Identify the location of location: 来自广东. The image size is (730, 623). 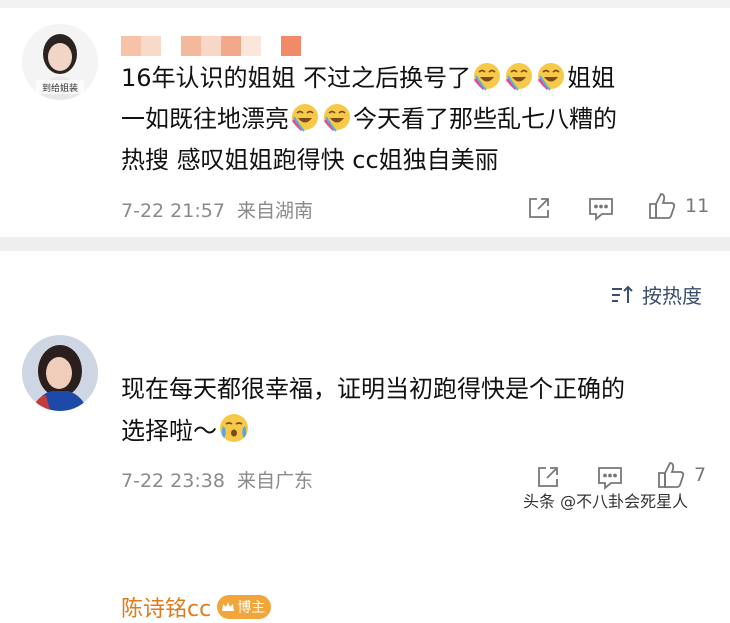
(274, 481).